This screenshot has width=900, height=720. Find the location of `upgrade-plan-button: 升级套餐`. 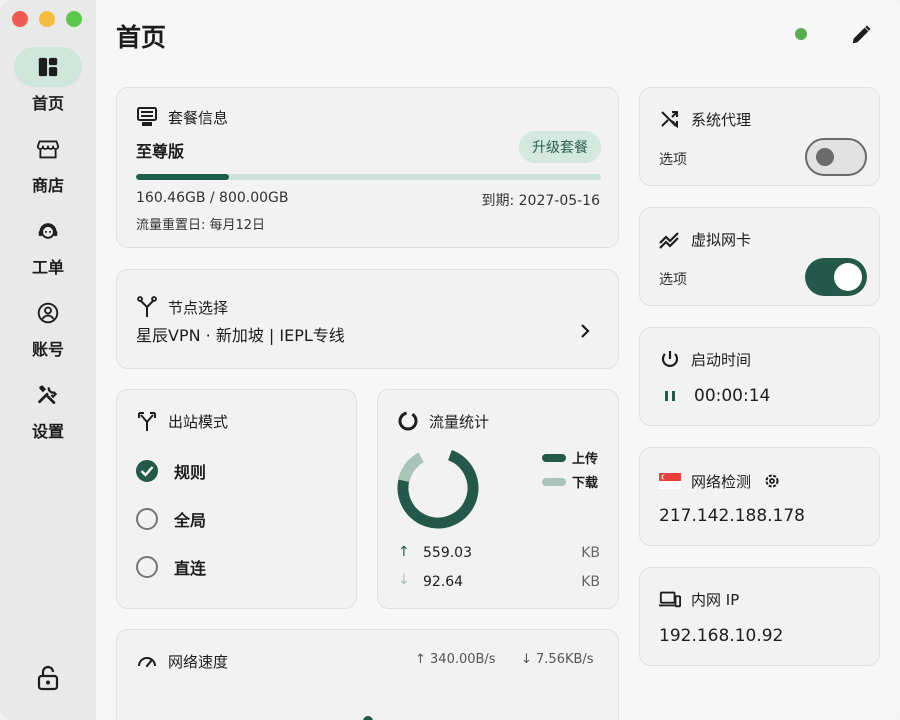

upgrade-plan-button: 升级套餐 is located at coordinates (560, 147).